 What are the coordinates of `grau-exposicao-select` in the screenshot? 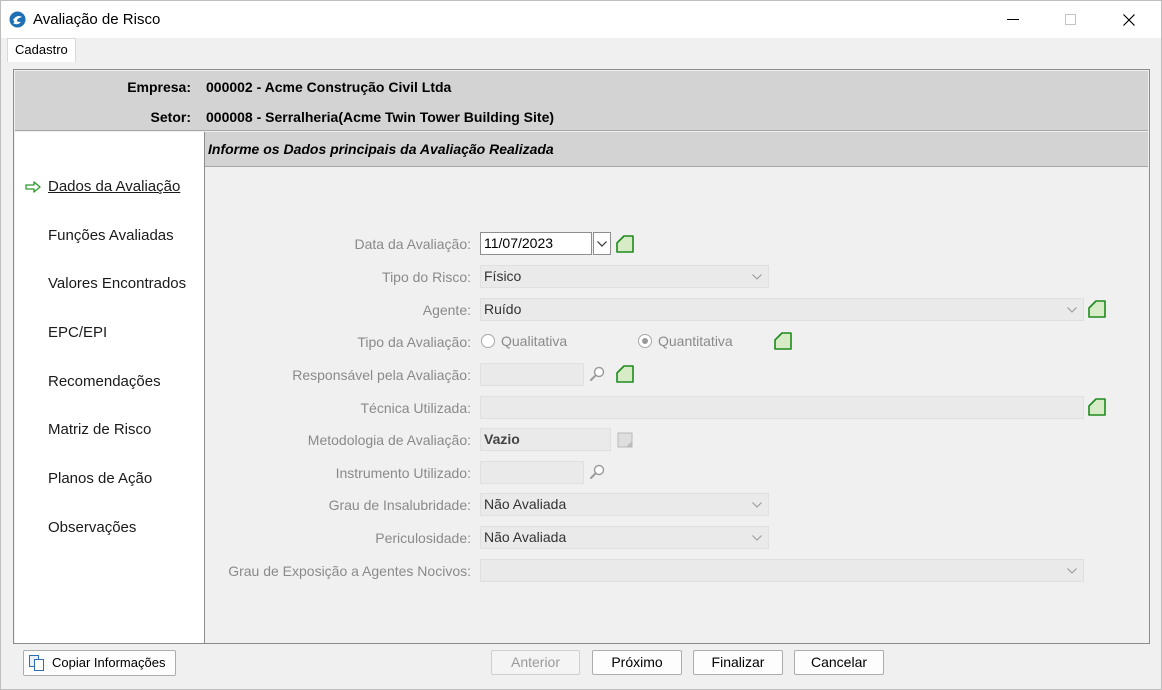 It's located at (782, 570).